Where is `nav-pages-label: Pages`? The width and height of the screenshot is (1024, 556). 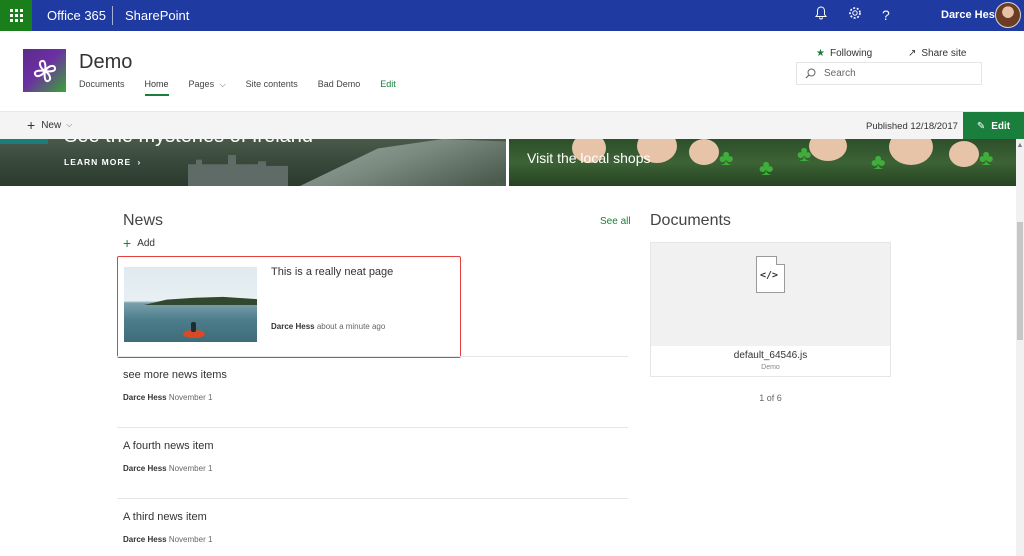
nav-pages-label: Pages is located at coordinates (201, 84).